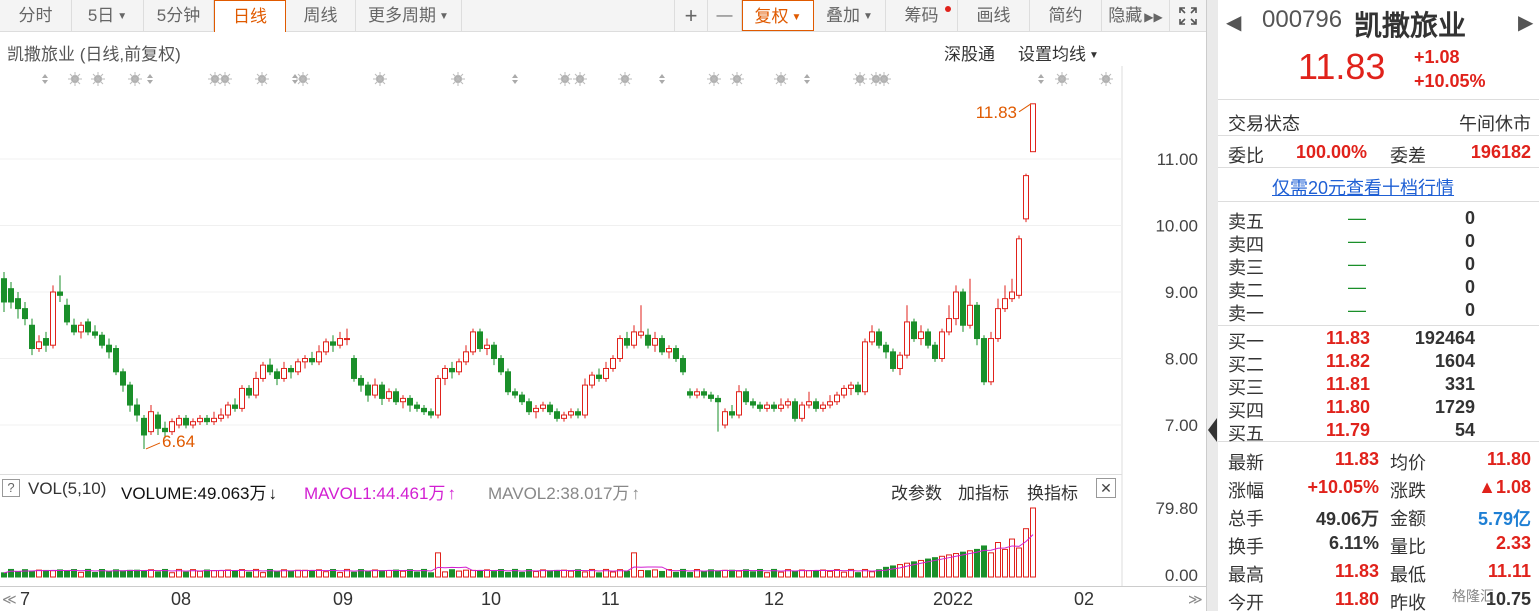 The height and width of the screenshot is (611, 1539). What do you see at coordinates (1195, 599) in the screenshot?
I see `scroll-right-icon: ≫` at bounding box center [1195, 599].